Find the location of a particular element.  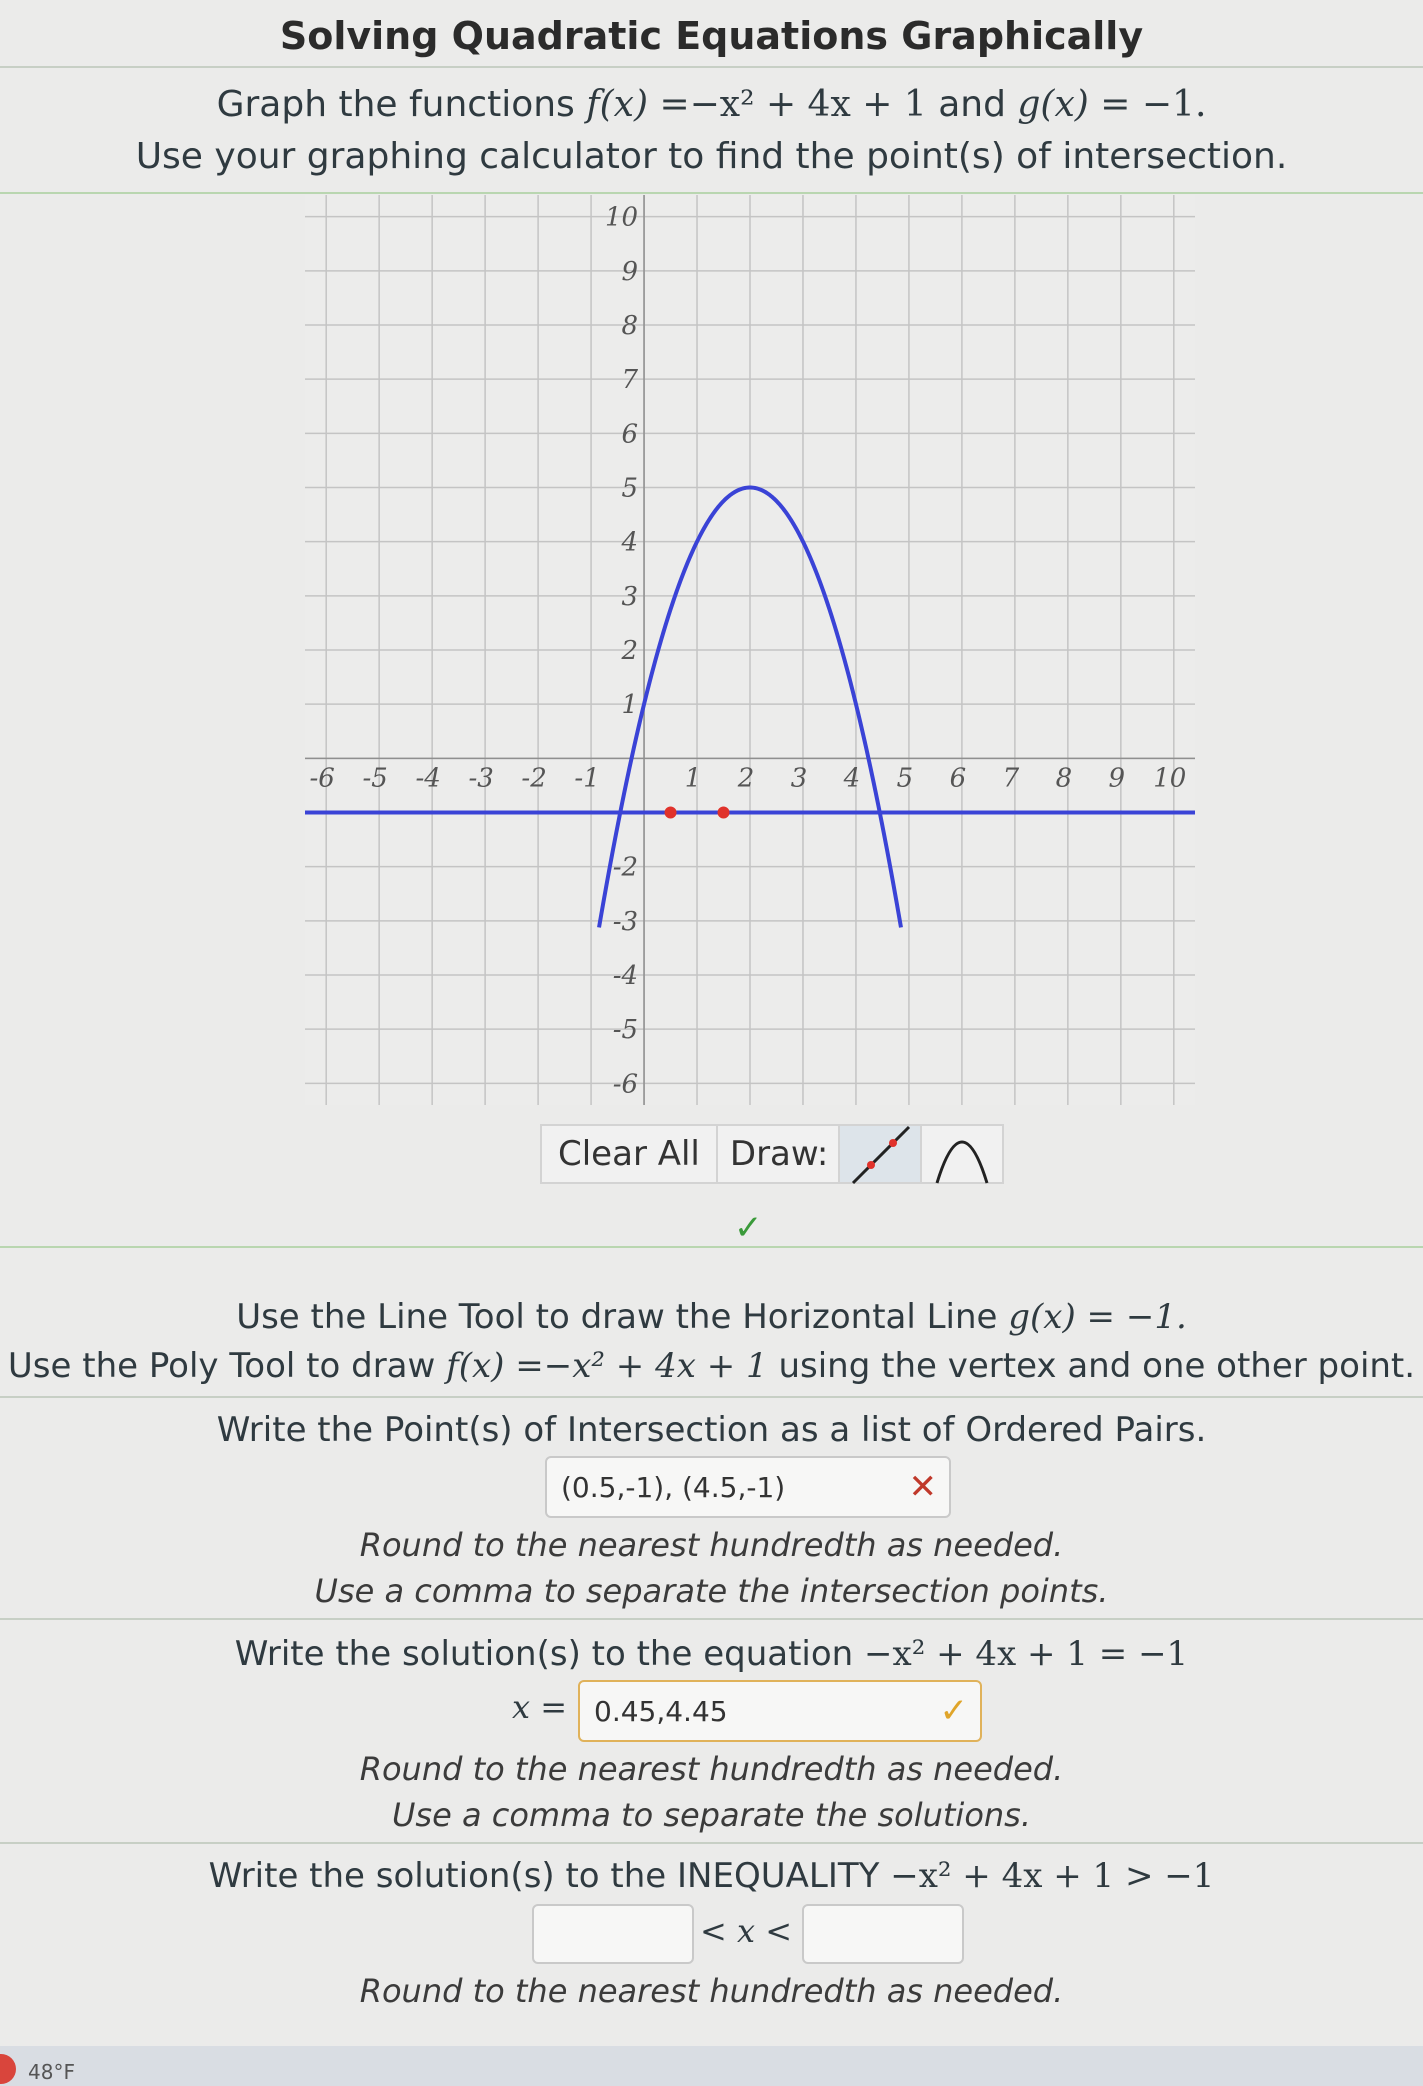

y-tick-label: 4 is located at coordinates (630, 543).